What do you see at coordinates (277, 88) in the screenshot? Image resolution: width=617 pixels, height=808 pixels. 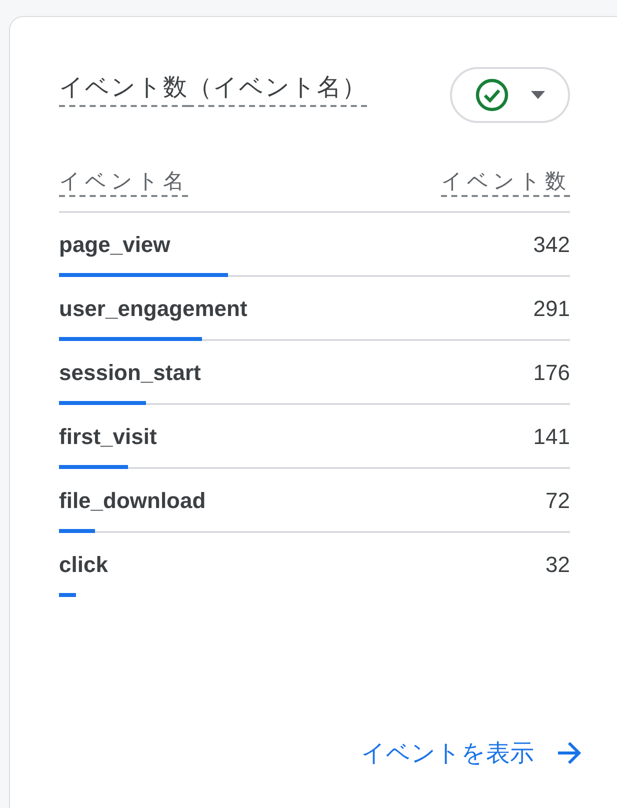 I see `dimension-title: （イベント名）` at bounding box center [277, 88].